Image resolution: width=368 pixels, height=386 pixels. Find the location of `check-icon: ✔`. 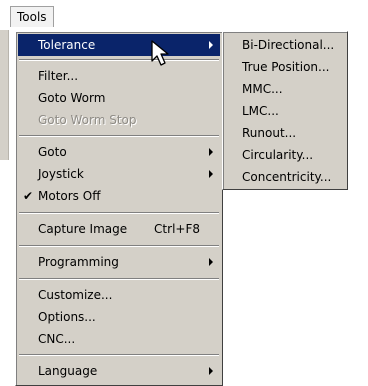

check-icon: ✔ is located at coordinates (28, 196).